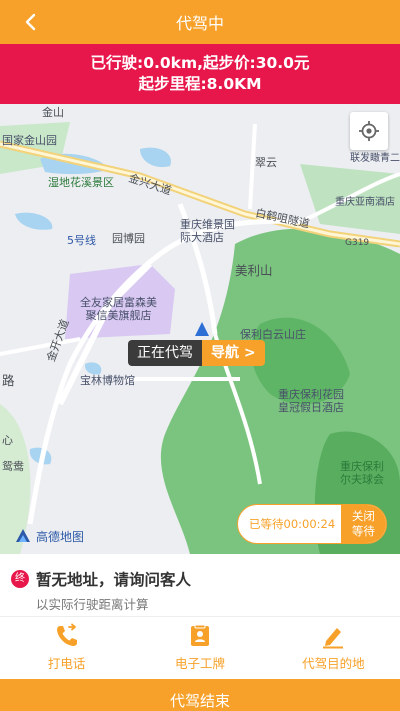 This screenshot has height=711, width=400. What do you see at coordinates (29, 140) in the screenshot?
I see `map-label-jinshan-park: 国家金山园` at bounding box center [29, 140].